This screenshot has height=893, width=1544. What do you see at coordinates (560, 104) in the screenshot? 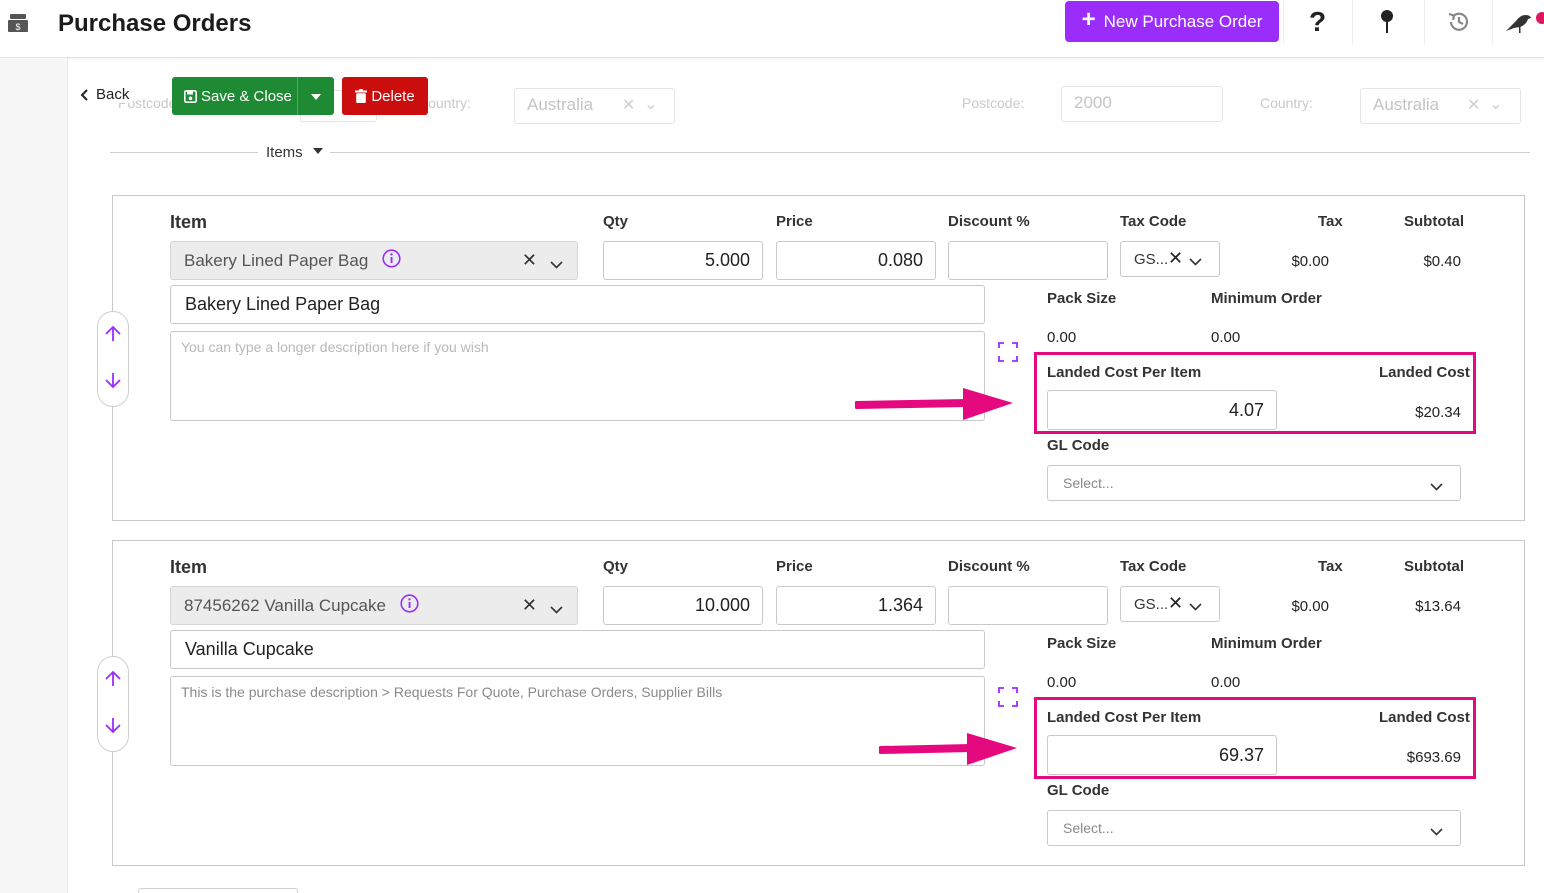
I see `country-value-left: Australia` at bounding box center [560, 104].